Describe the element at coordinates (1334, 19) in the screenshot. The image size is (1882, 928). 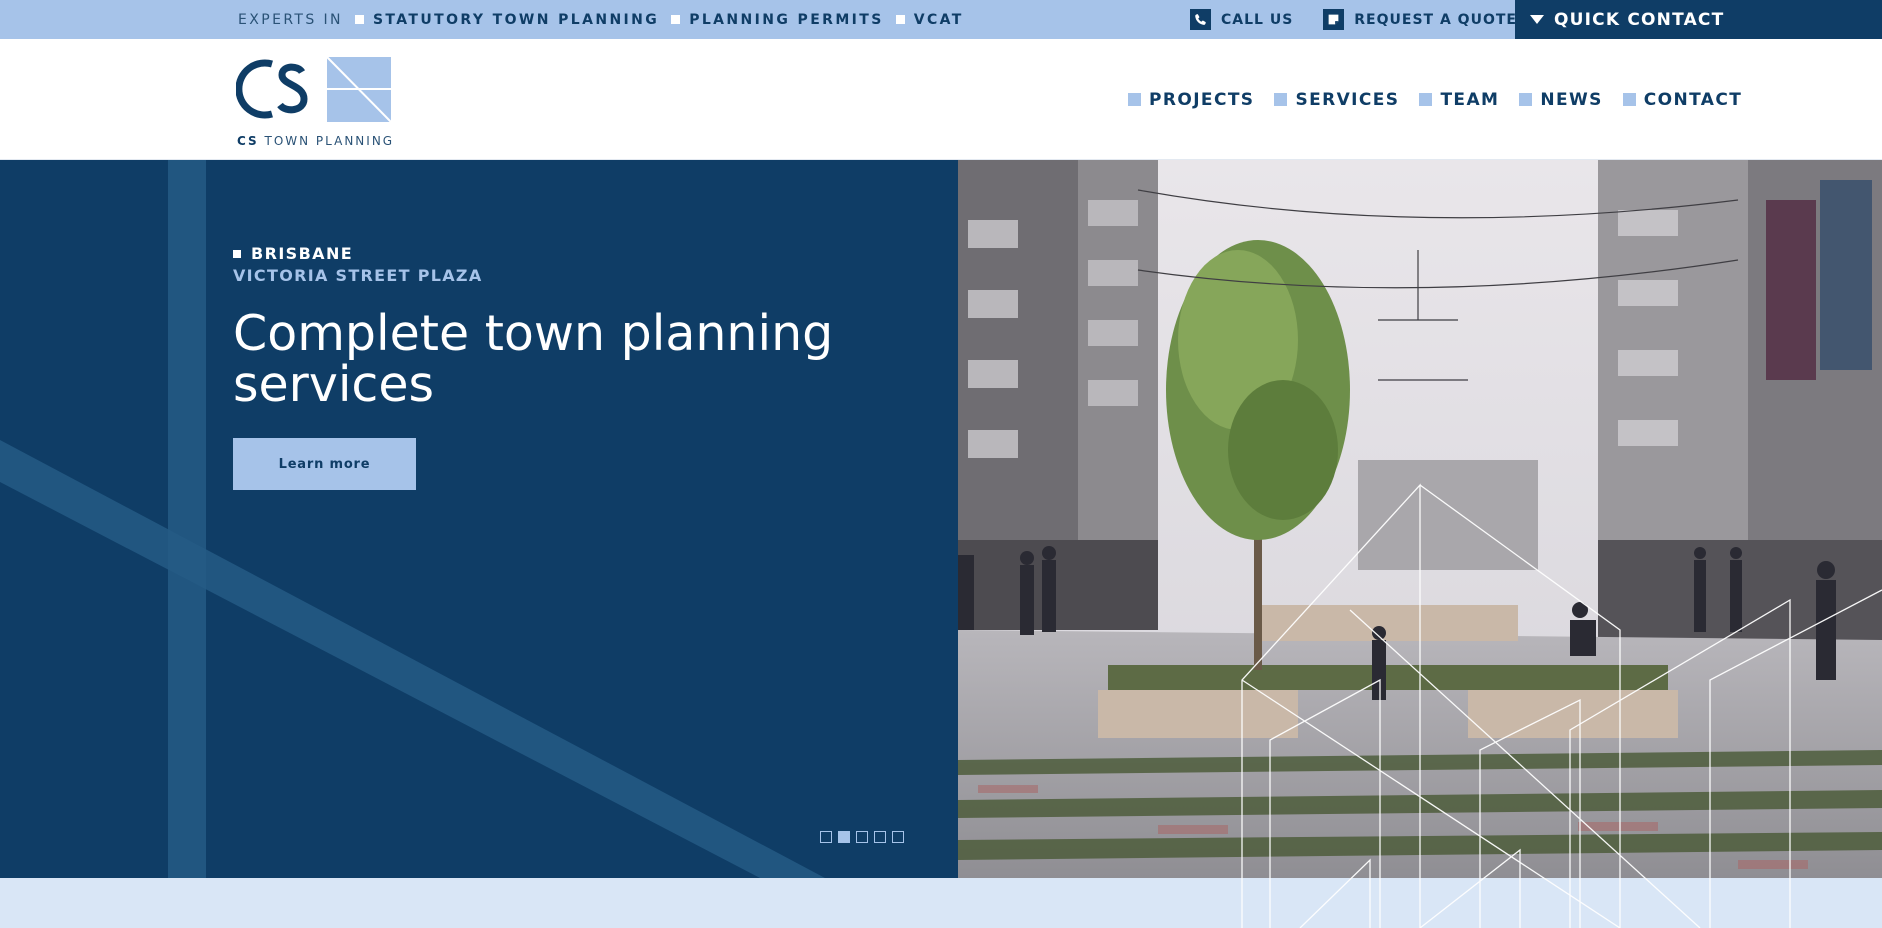
I see `quote-document-icon` at that location.